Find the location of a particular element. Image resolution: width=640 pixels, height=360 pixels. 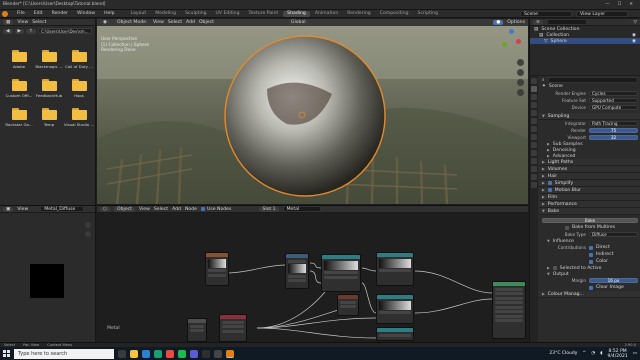

network-icon: ◔ is located at coordinates (593, 353).